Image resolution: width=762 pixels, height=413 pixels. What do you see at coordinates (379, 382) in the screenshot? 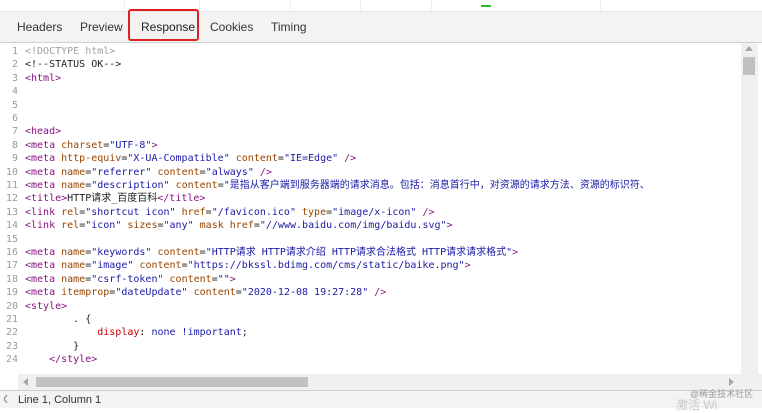
I see `horizontal-scrollbar` at bounding box center [379, 382].